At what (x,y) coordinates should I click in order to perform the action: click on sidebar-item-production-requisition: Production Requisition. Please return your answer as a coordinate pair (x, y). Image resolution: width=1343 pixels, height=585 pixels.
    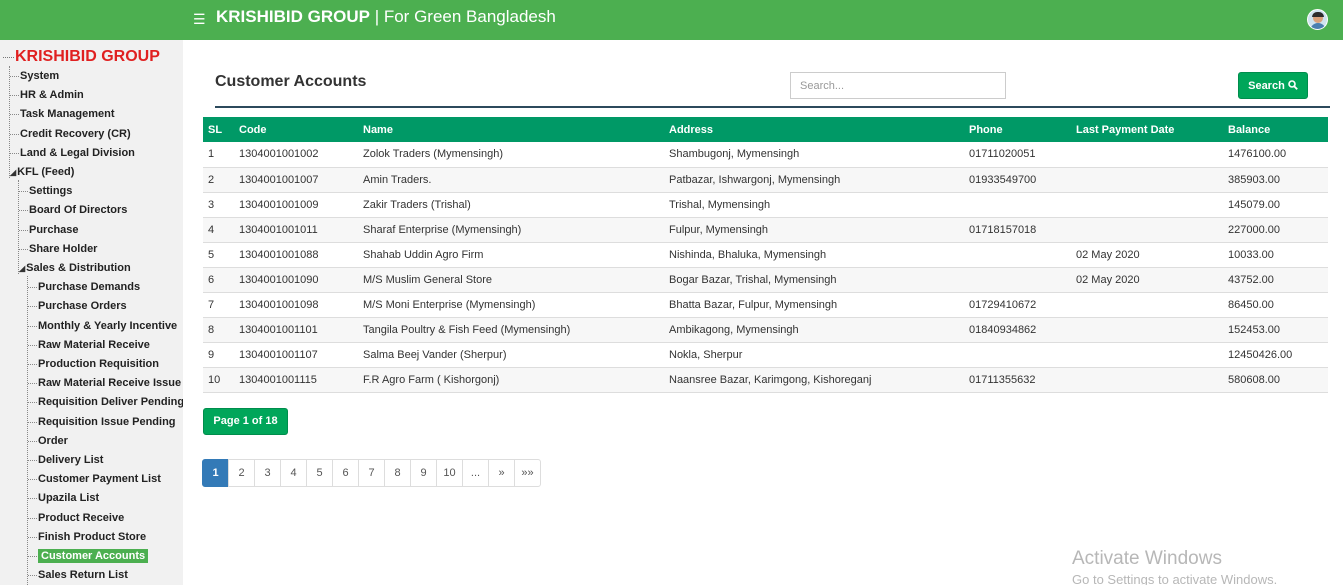
    Looking at the image, I should click on (93, 364).